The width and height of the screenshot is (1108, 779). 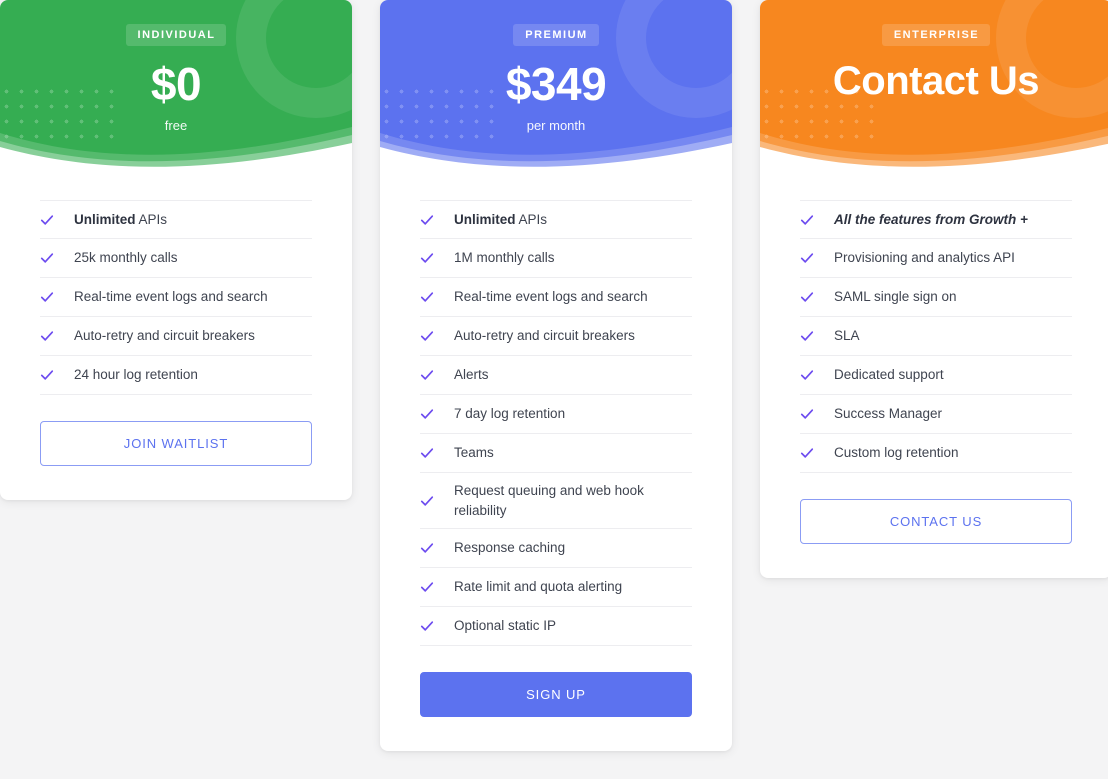 What do you see at coordinates (510, 548) in the screenshot?
I see `feature-label: Response caching` at bounding box center [510, 548].